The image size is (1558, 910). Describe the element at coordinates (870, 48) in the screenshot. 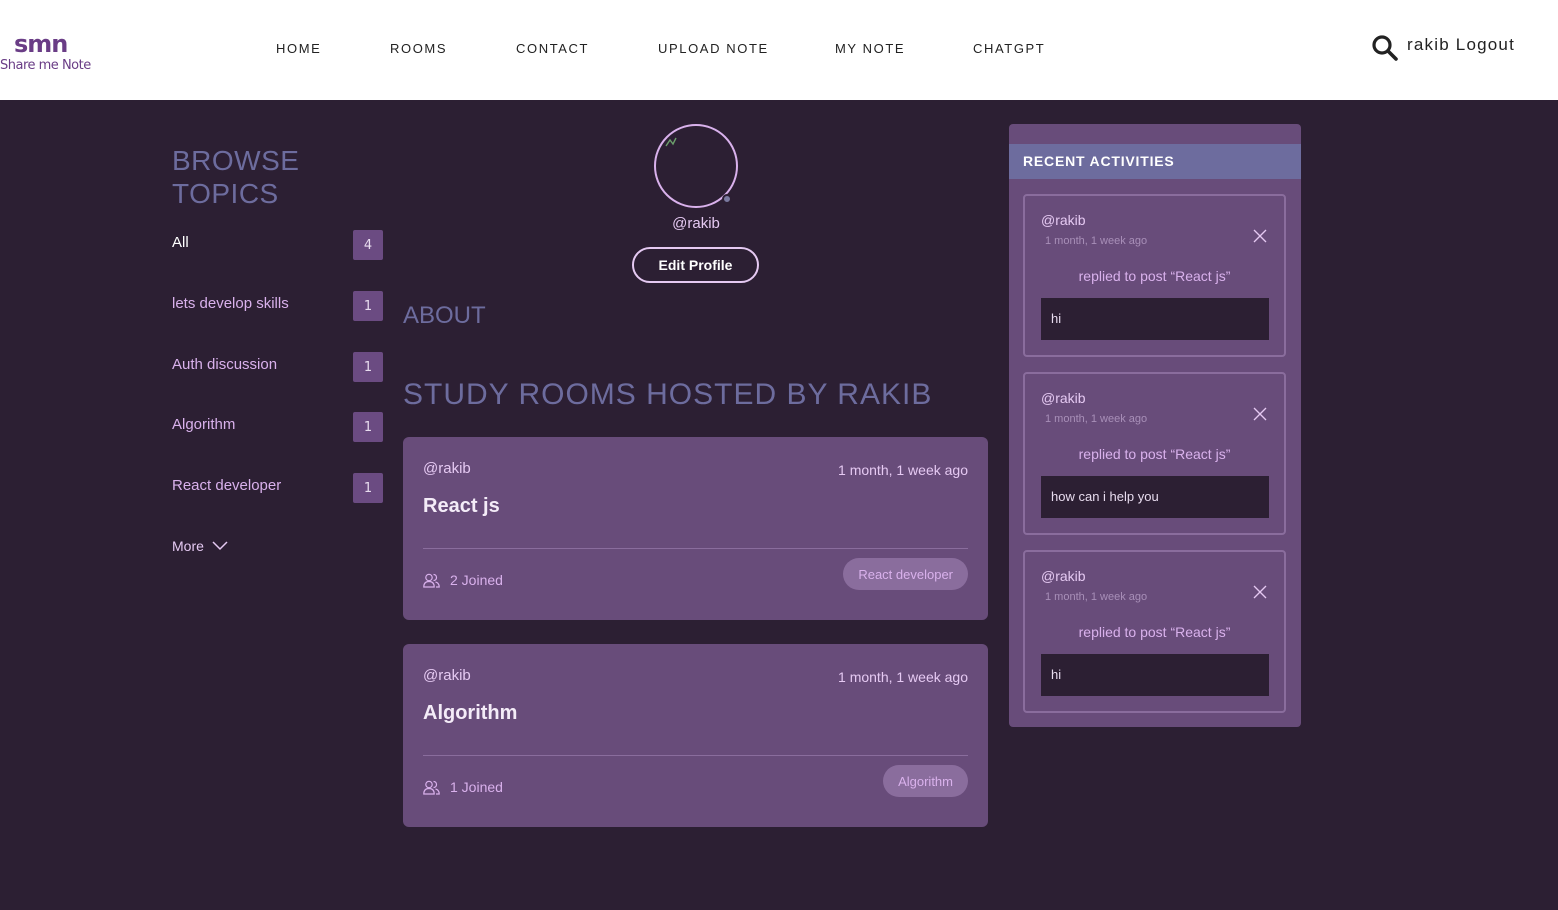

I see `nav-my-note: MY NOTE` at that location.